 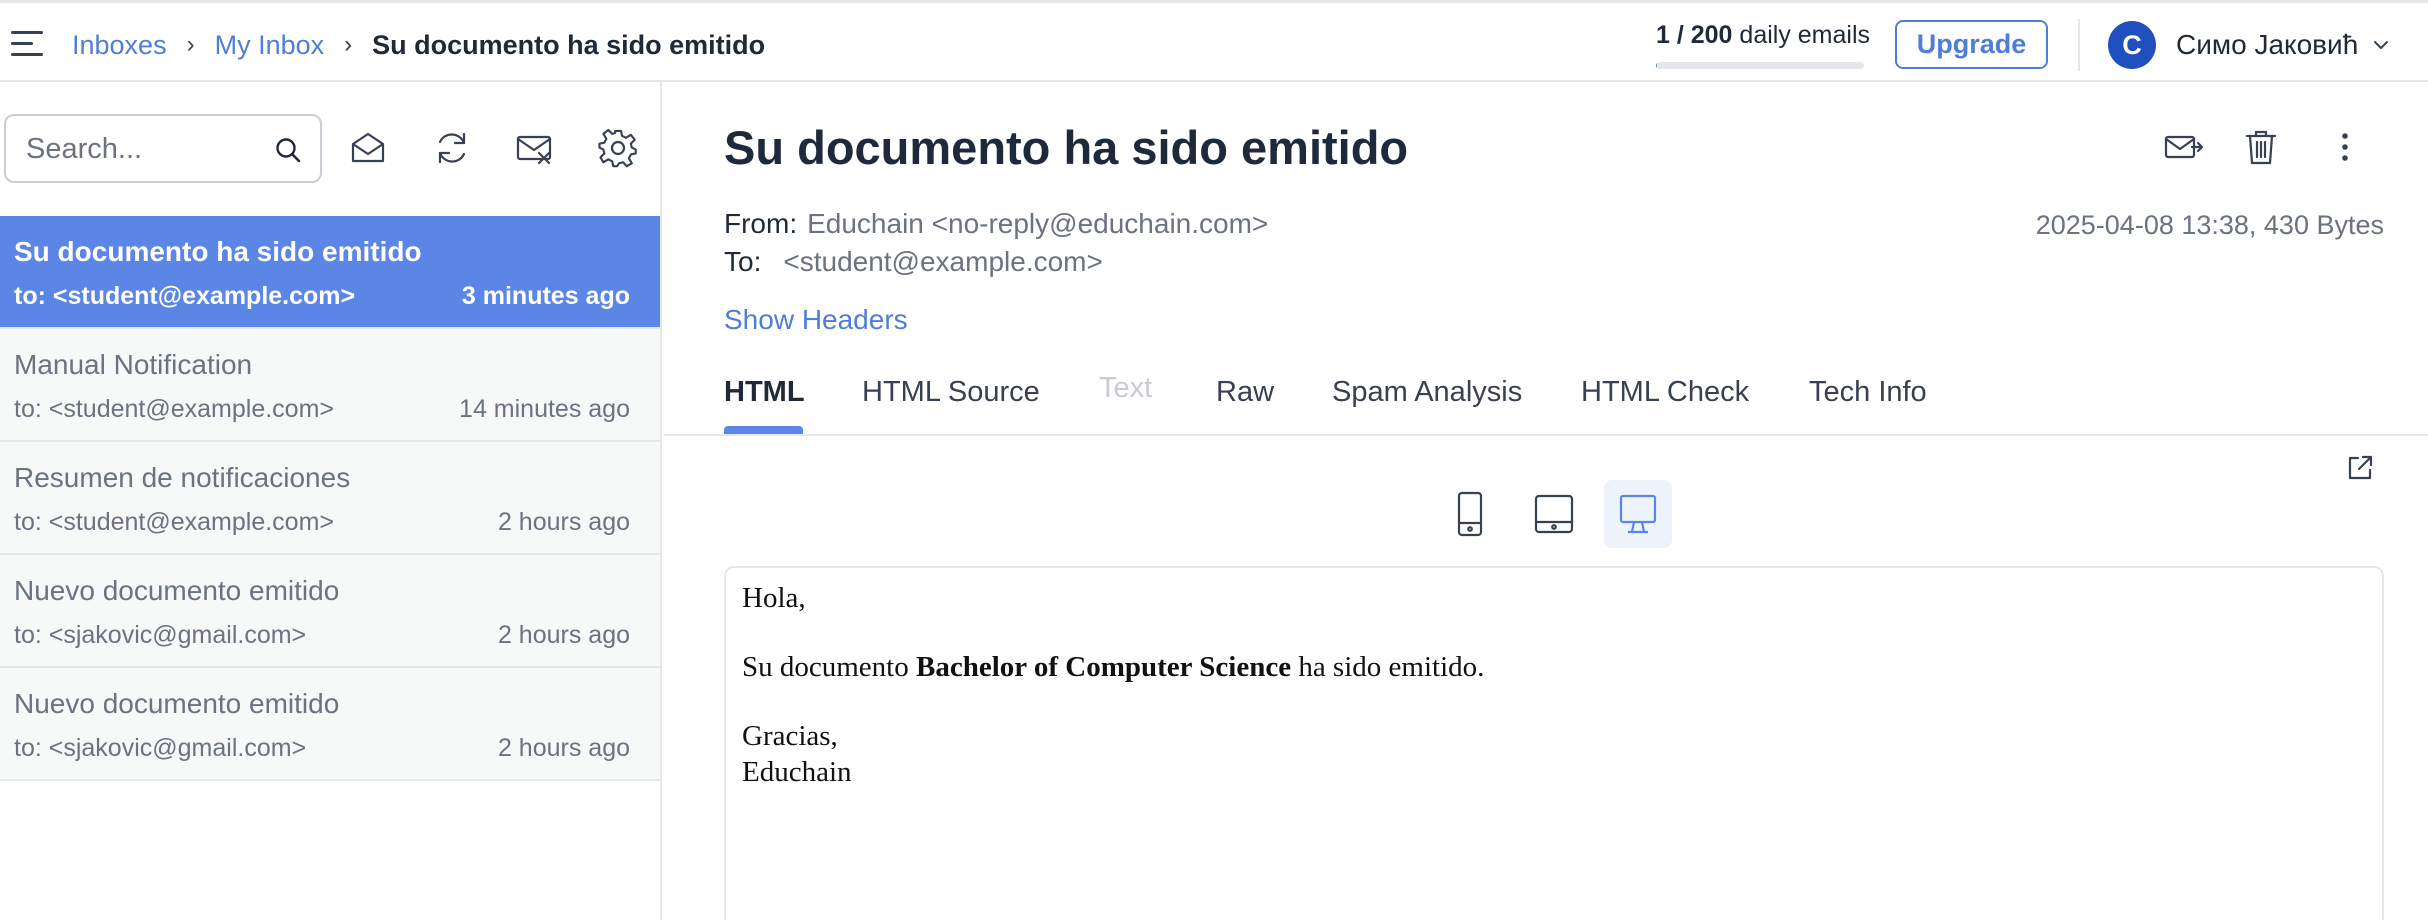 What do you see at coordinates (1657, 65) in the screenshot?
I see `quota-progress-fill` at bounding box center [1657, 65].